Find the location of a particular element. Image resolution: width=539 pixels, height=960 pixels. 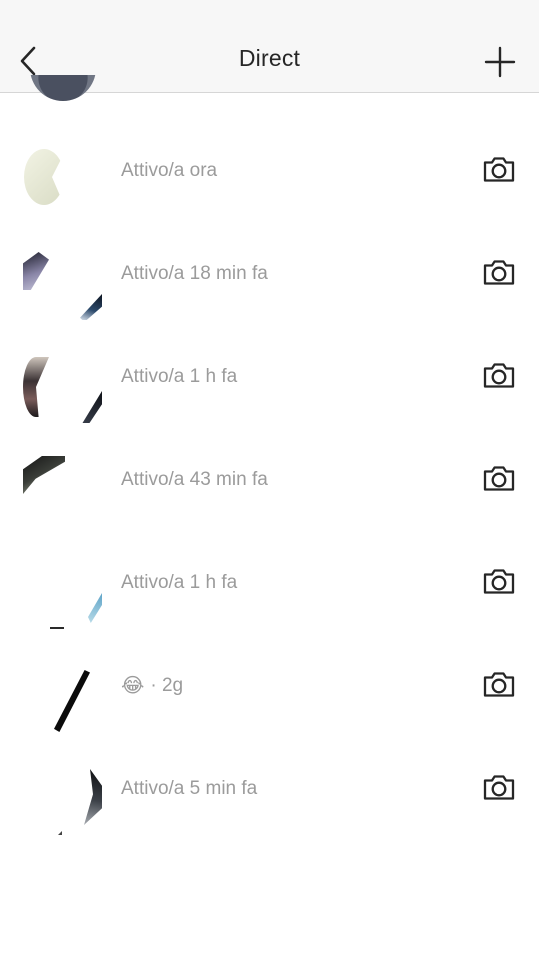

conversation-row: Attivo/a ora is located at coordinates (269, 170).